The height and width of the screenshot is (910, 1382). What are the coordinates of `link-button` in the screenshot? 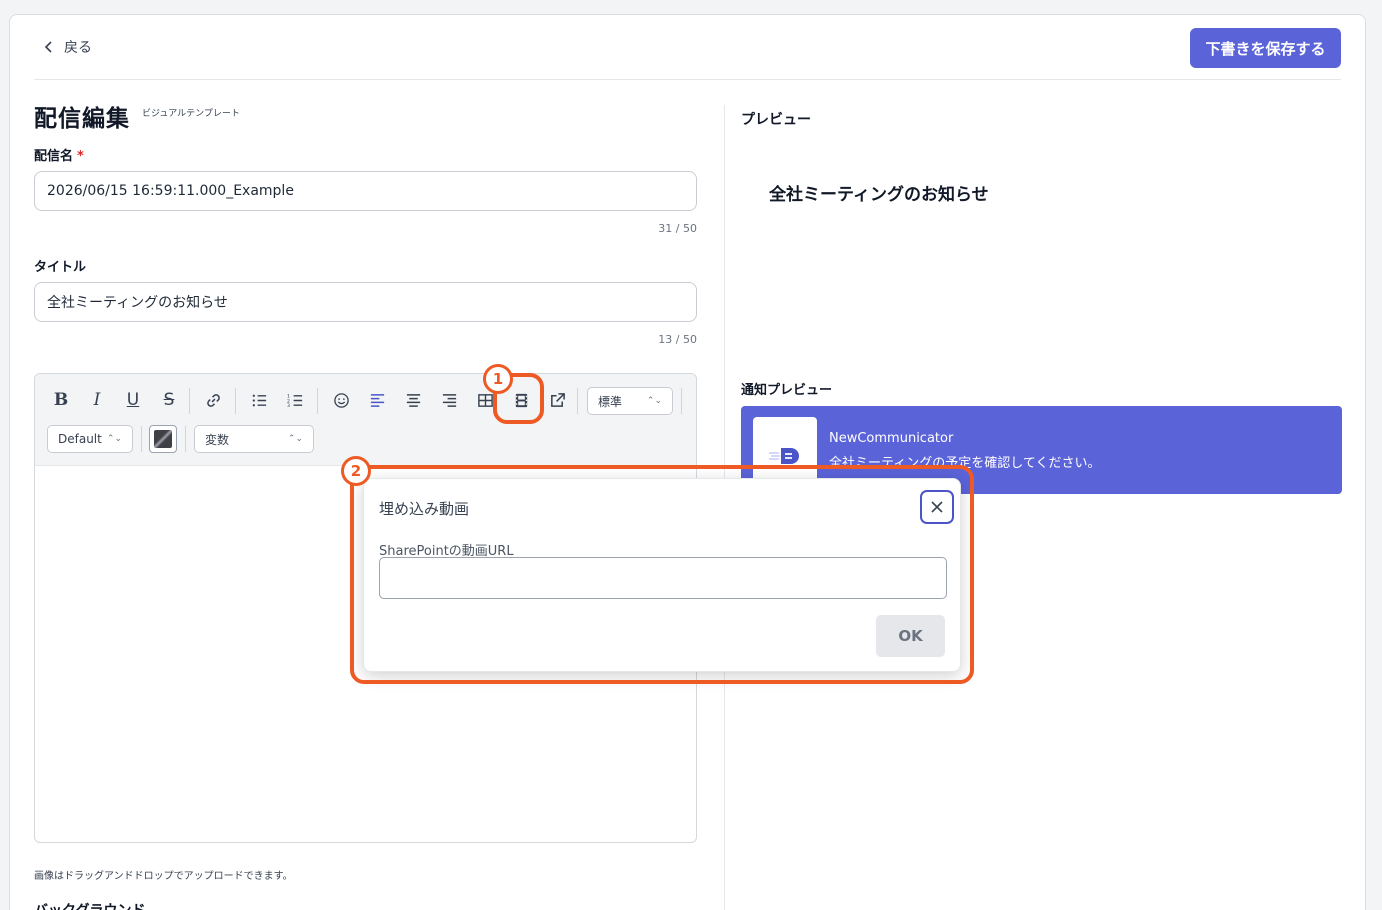 It's located at (213, 400).